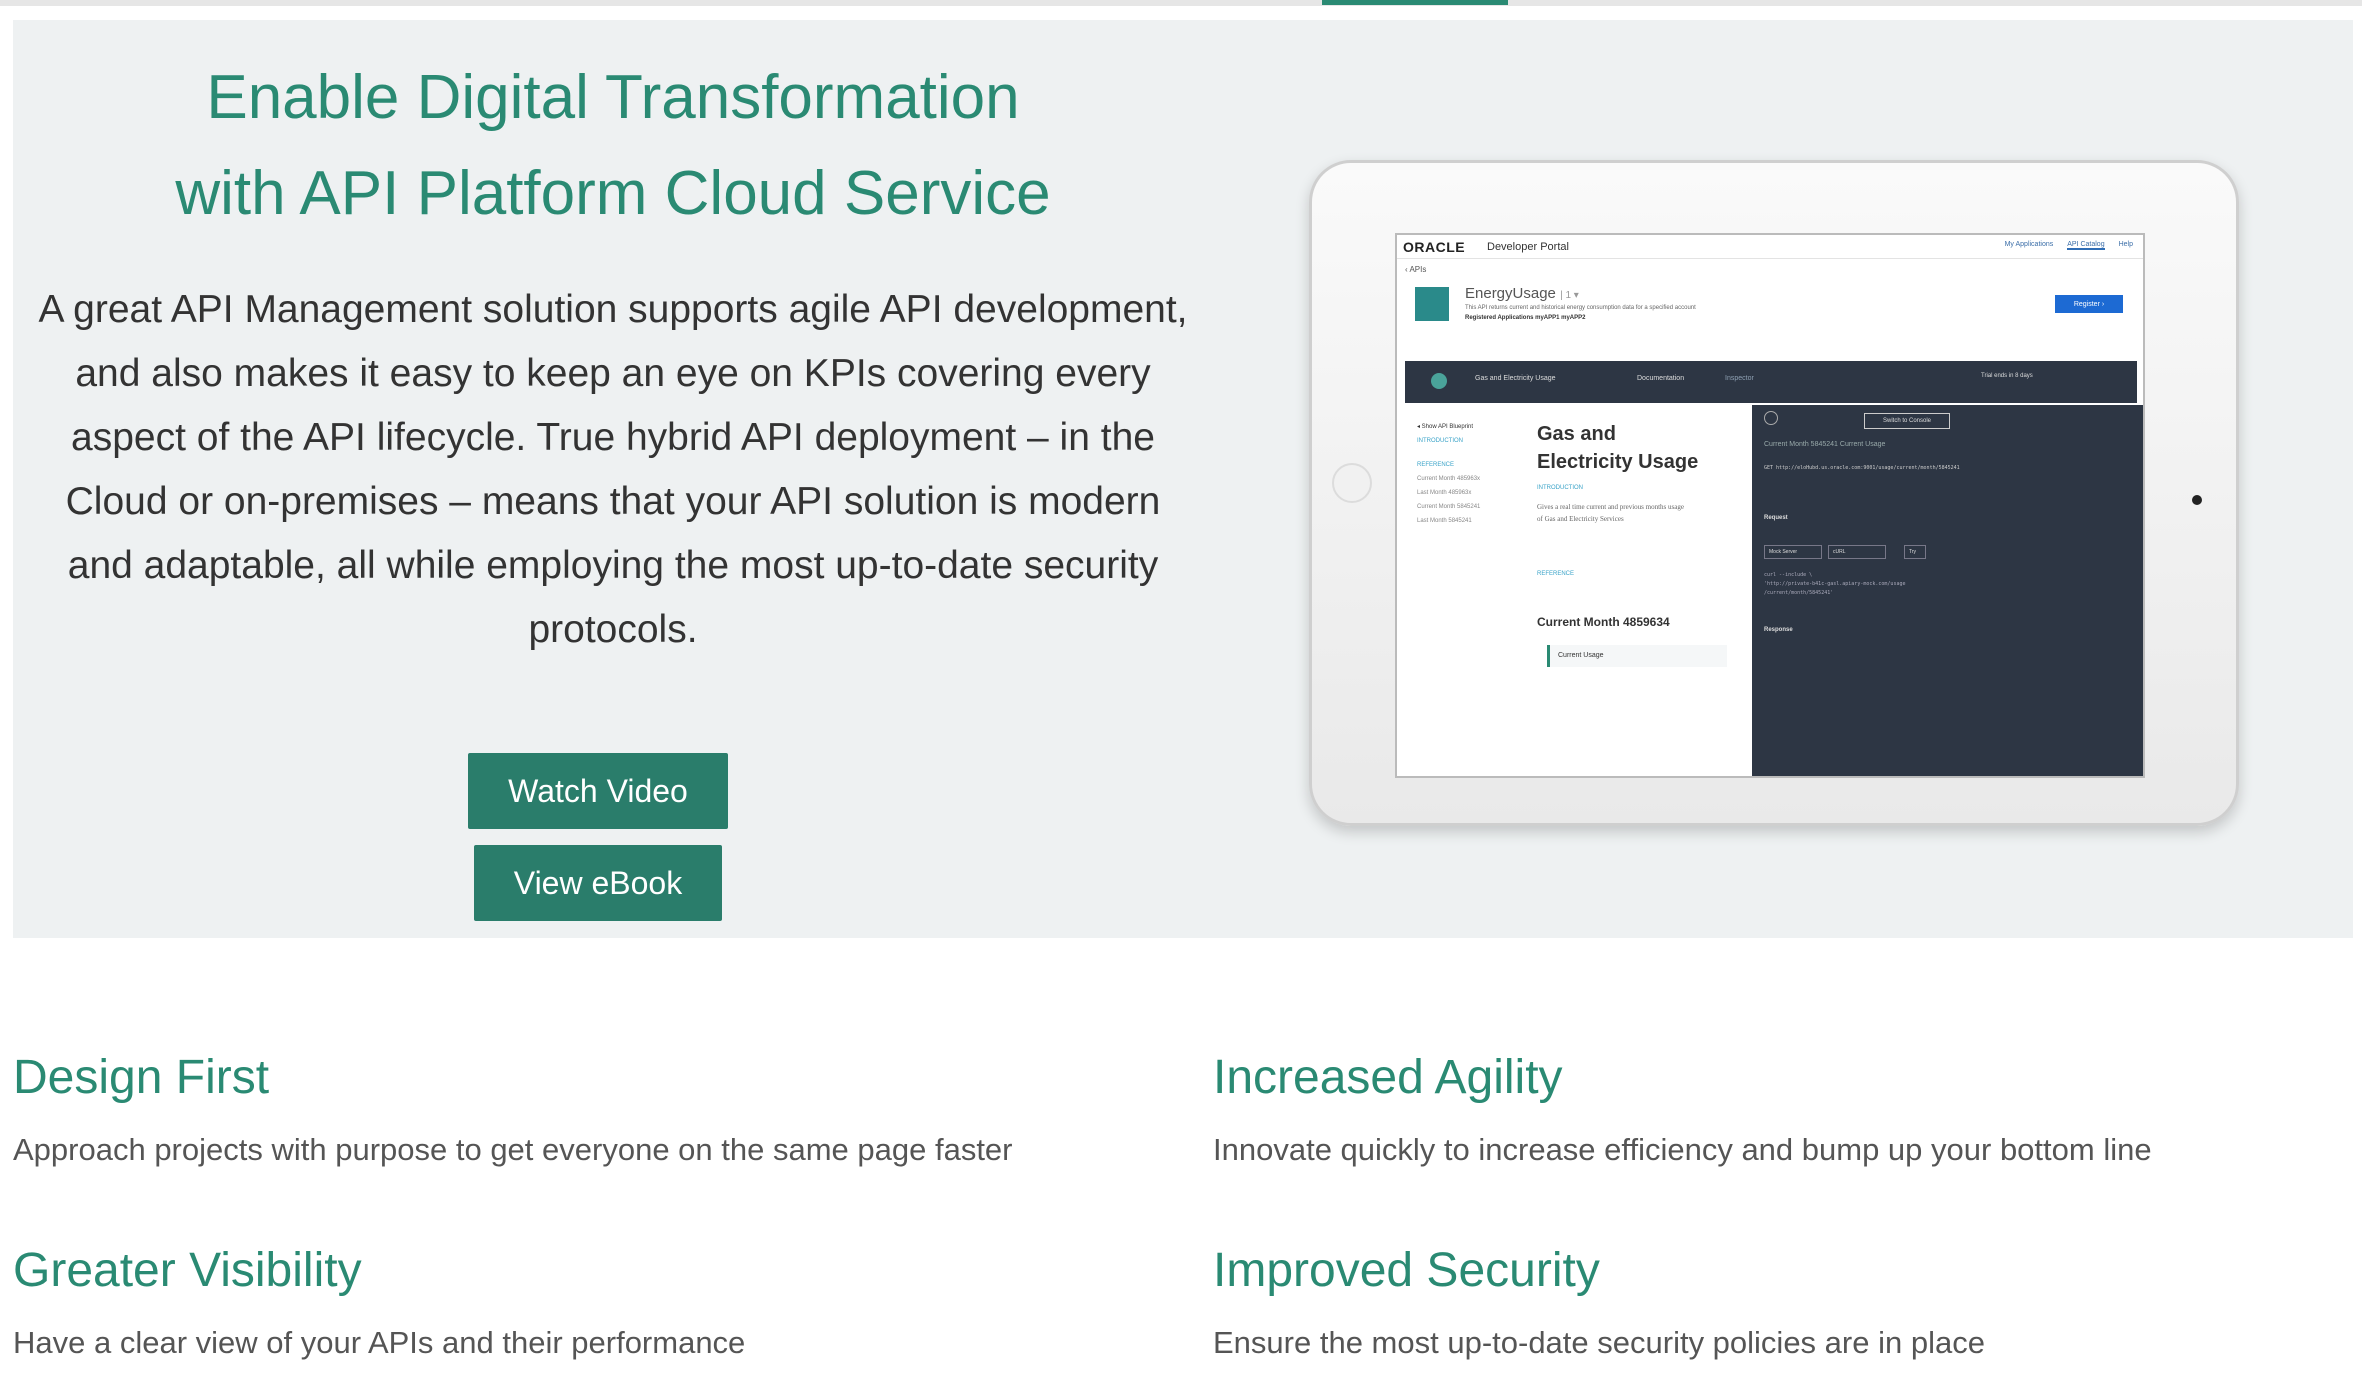 Image resolution: width=2362 pixels, height=1388 pixels. Describe the element at coordinates (2089, 304) in the screenshot. I see `screen-register-button: Register ›` at that location.